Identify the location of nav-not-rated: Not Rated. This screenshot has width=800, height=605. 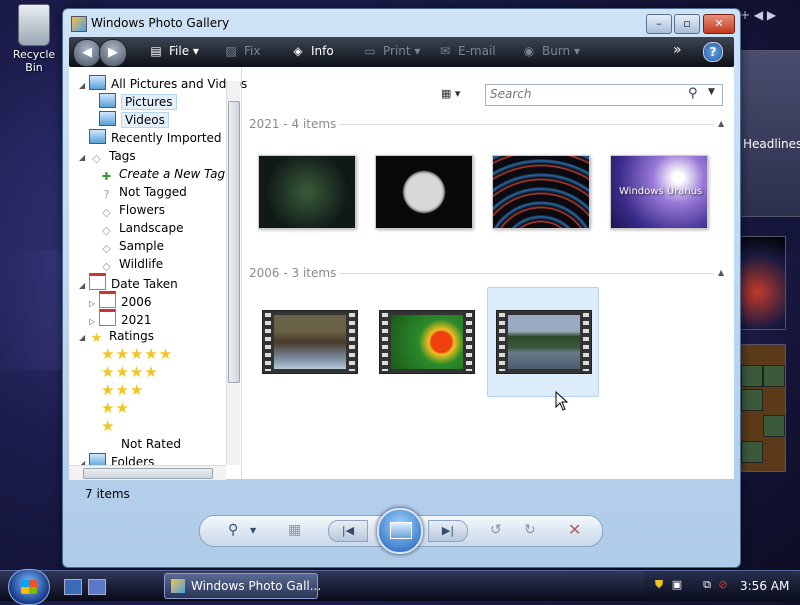
(151, 444).